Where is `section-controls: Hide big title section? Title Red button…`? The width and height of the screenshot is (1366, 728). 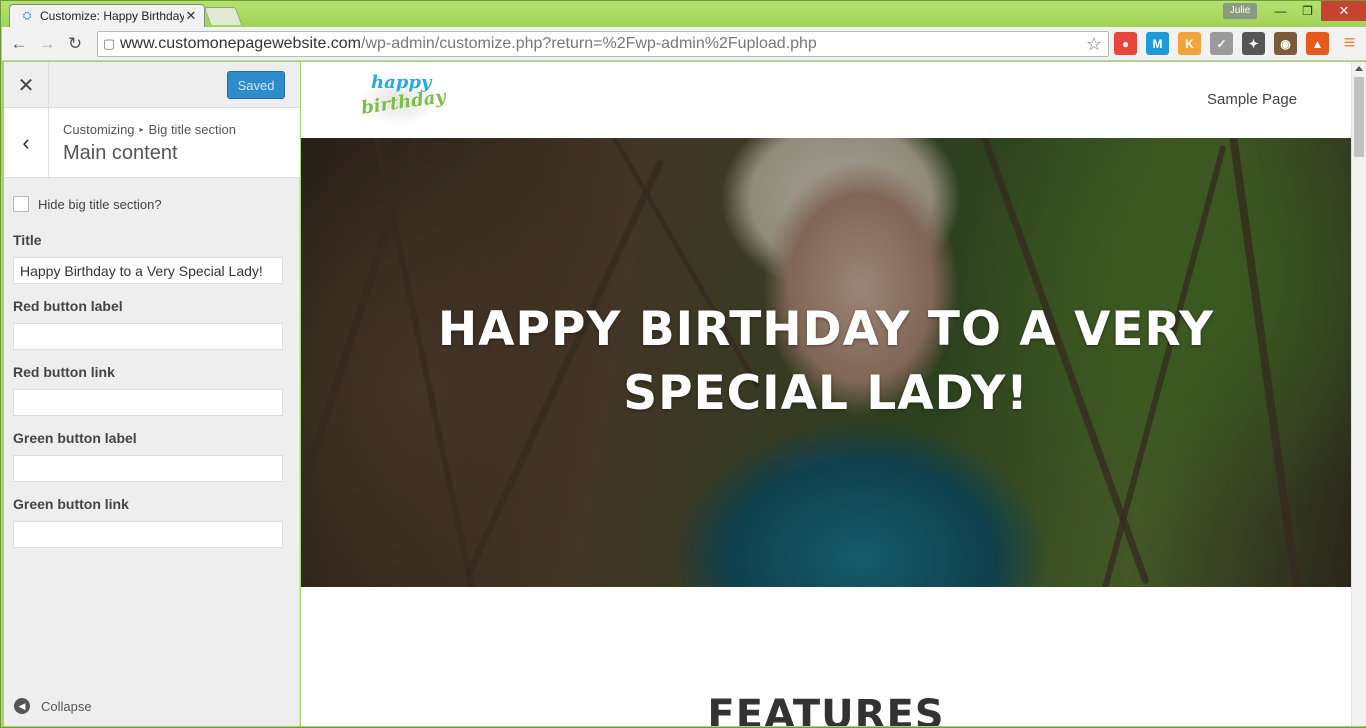
section-controls: Hide big title section? Title Red button… is located at coordinates (149, 378).